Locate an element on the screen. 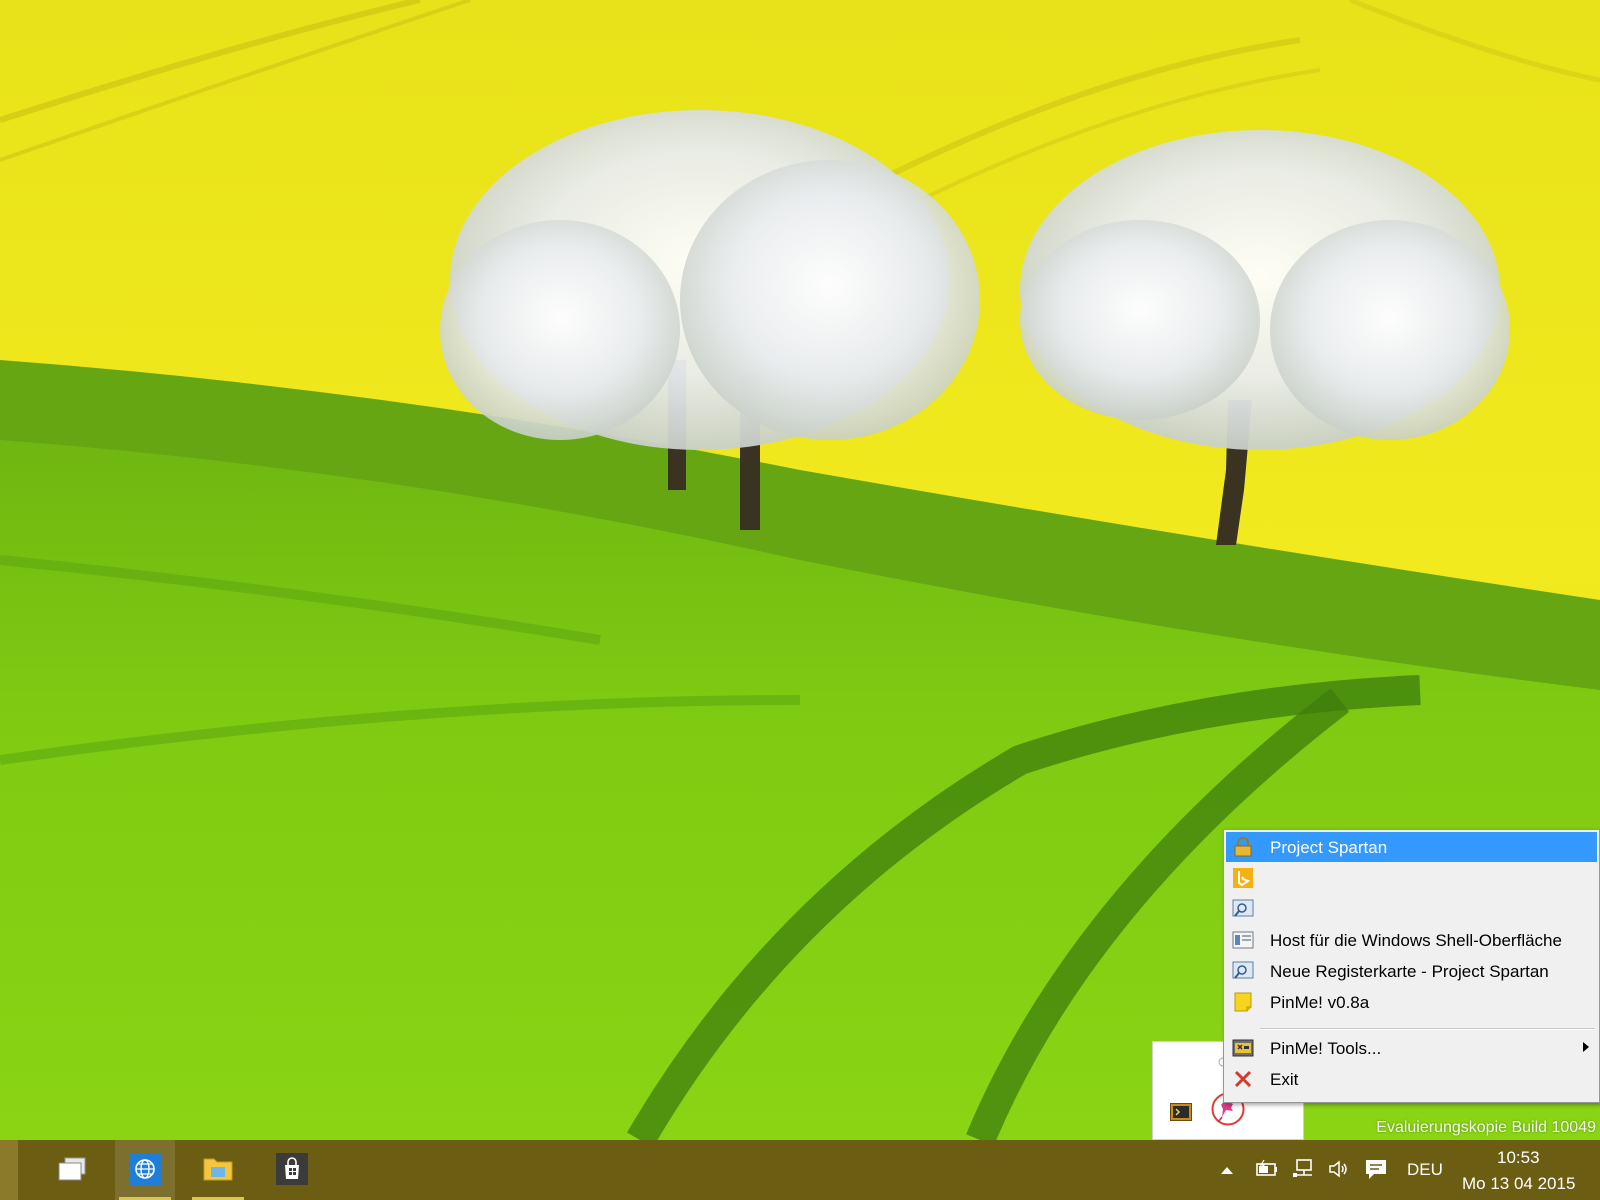  action-center-icon is located at coordinates (1376, 1169).